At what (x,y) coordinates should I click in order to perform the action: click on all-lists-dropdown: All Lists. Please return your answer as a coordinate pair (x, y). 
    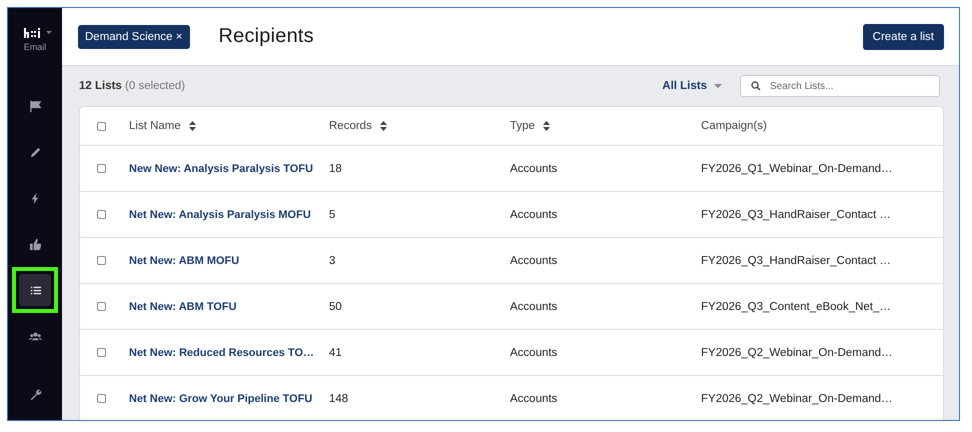
    Looking at the image, I should click on (692, 86).